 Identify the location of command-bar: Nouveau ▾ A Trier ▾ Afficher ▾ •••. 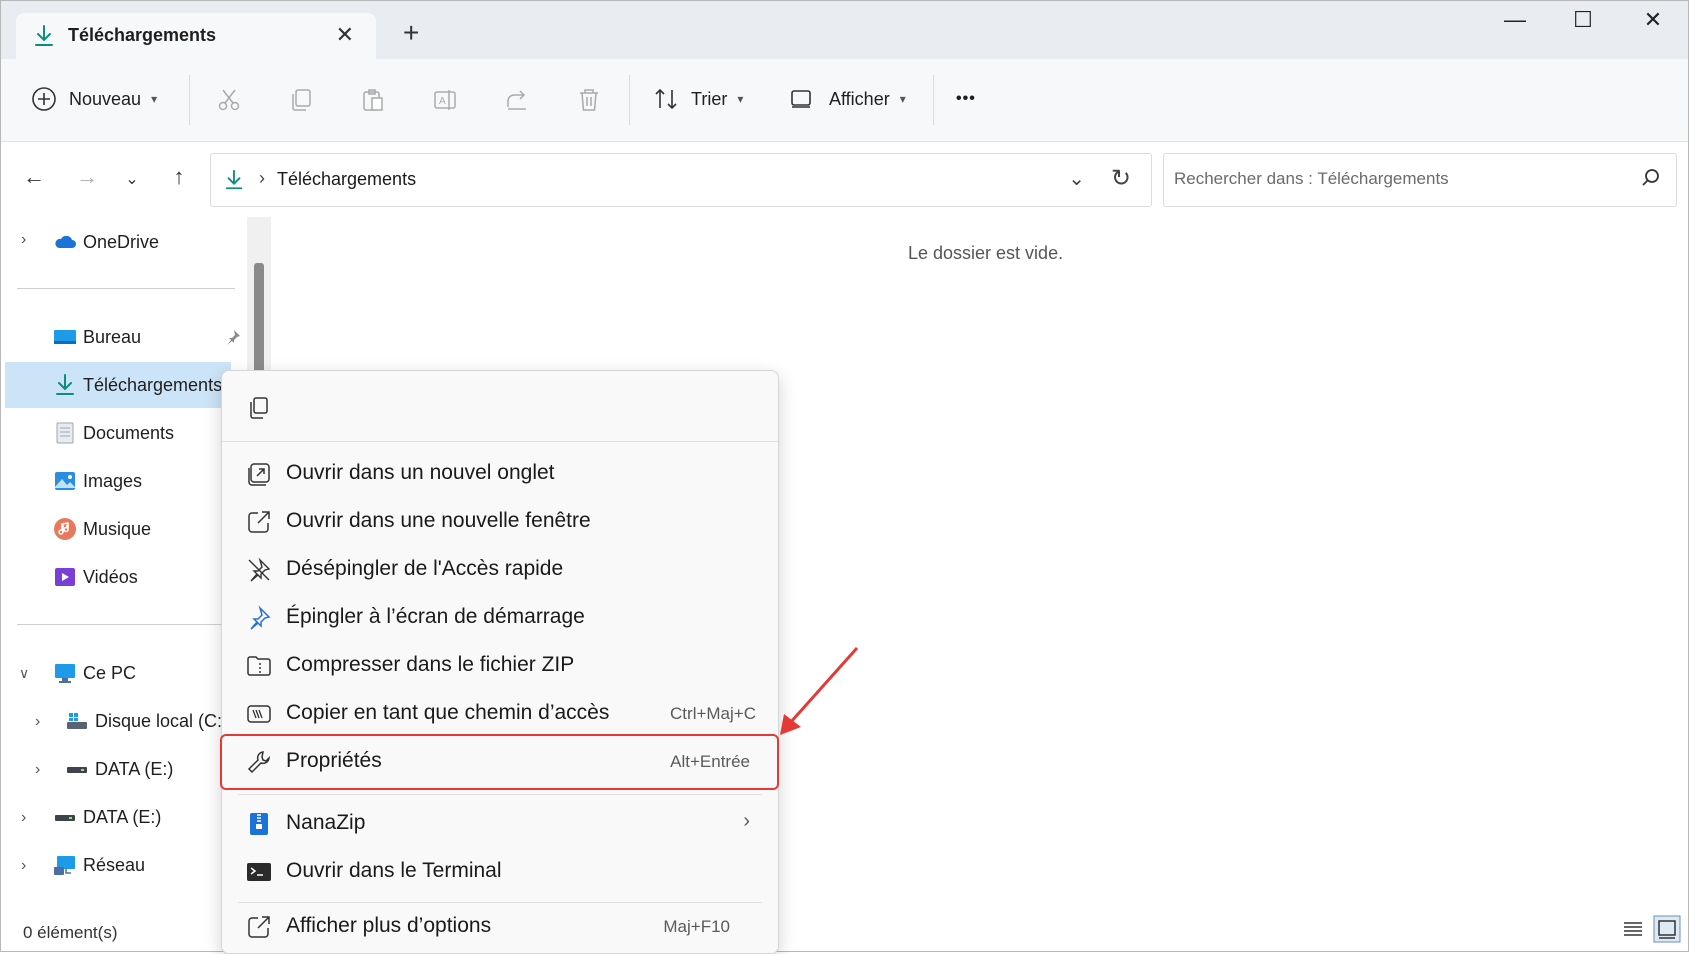
(844, 100).